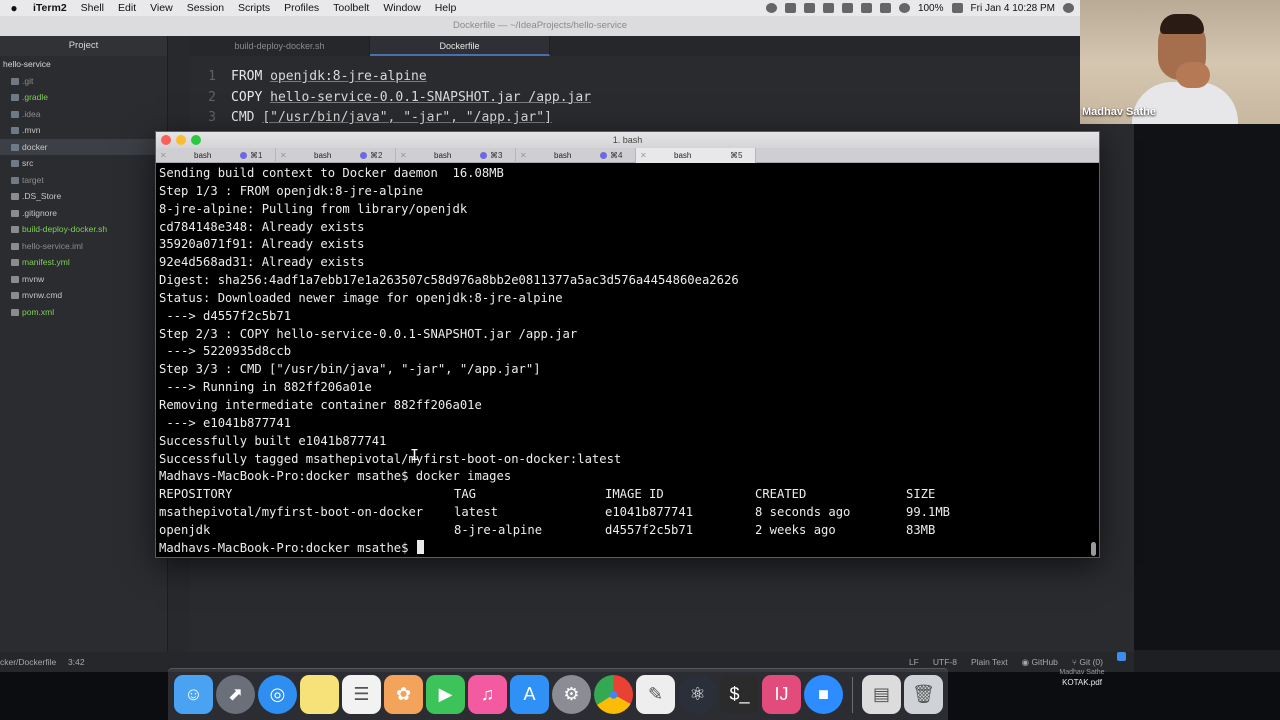 The width and height of the screenshot is (1280, 720). I want to click on status-cursor-position: 3:42, so click(76, 662).